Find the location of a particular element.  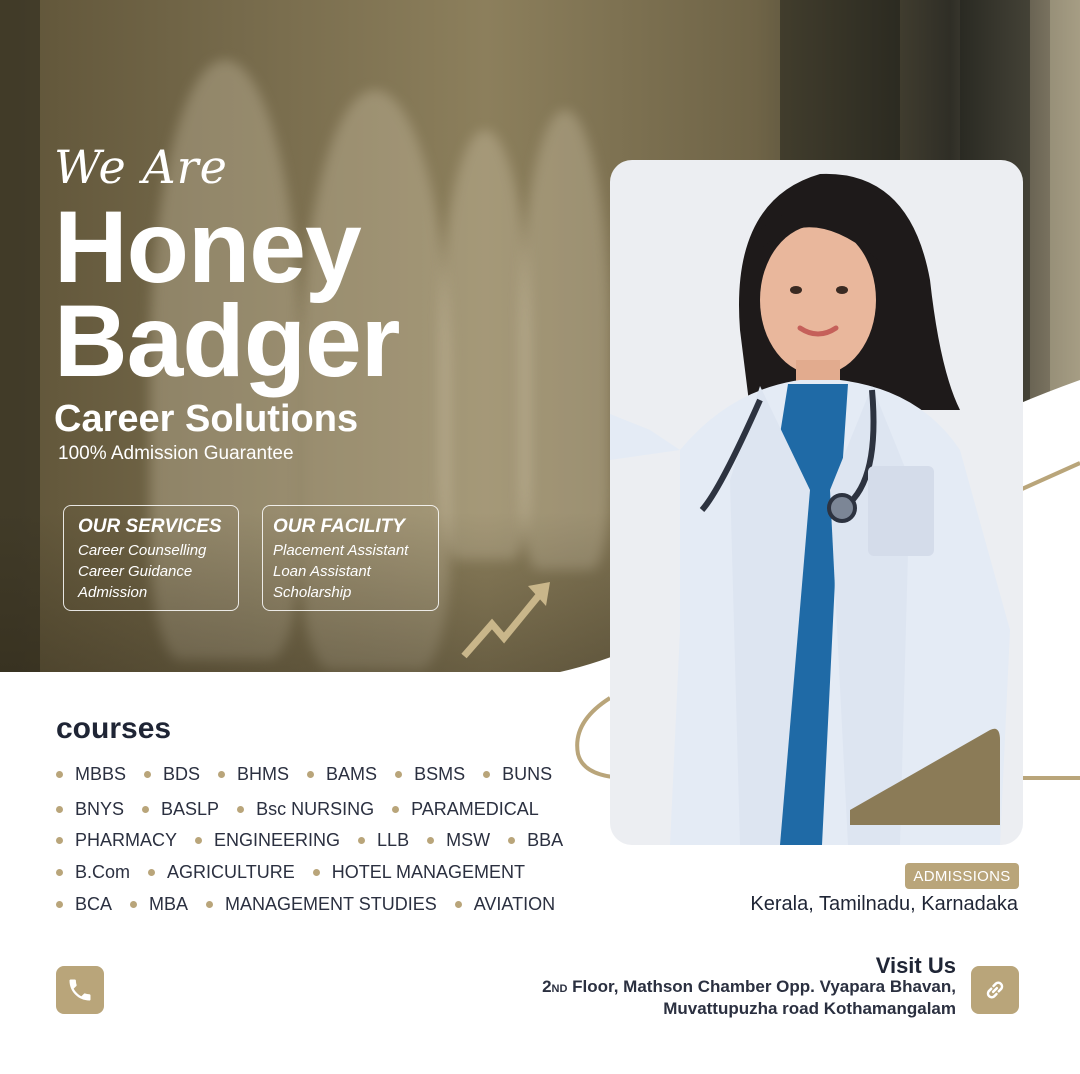

facility-item: Loan Assistant is located at coordinates (322, 571).